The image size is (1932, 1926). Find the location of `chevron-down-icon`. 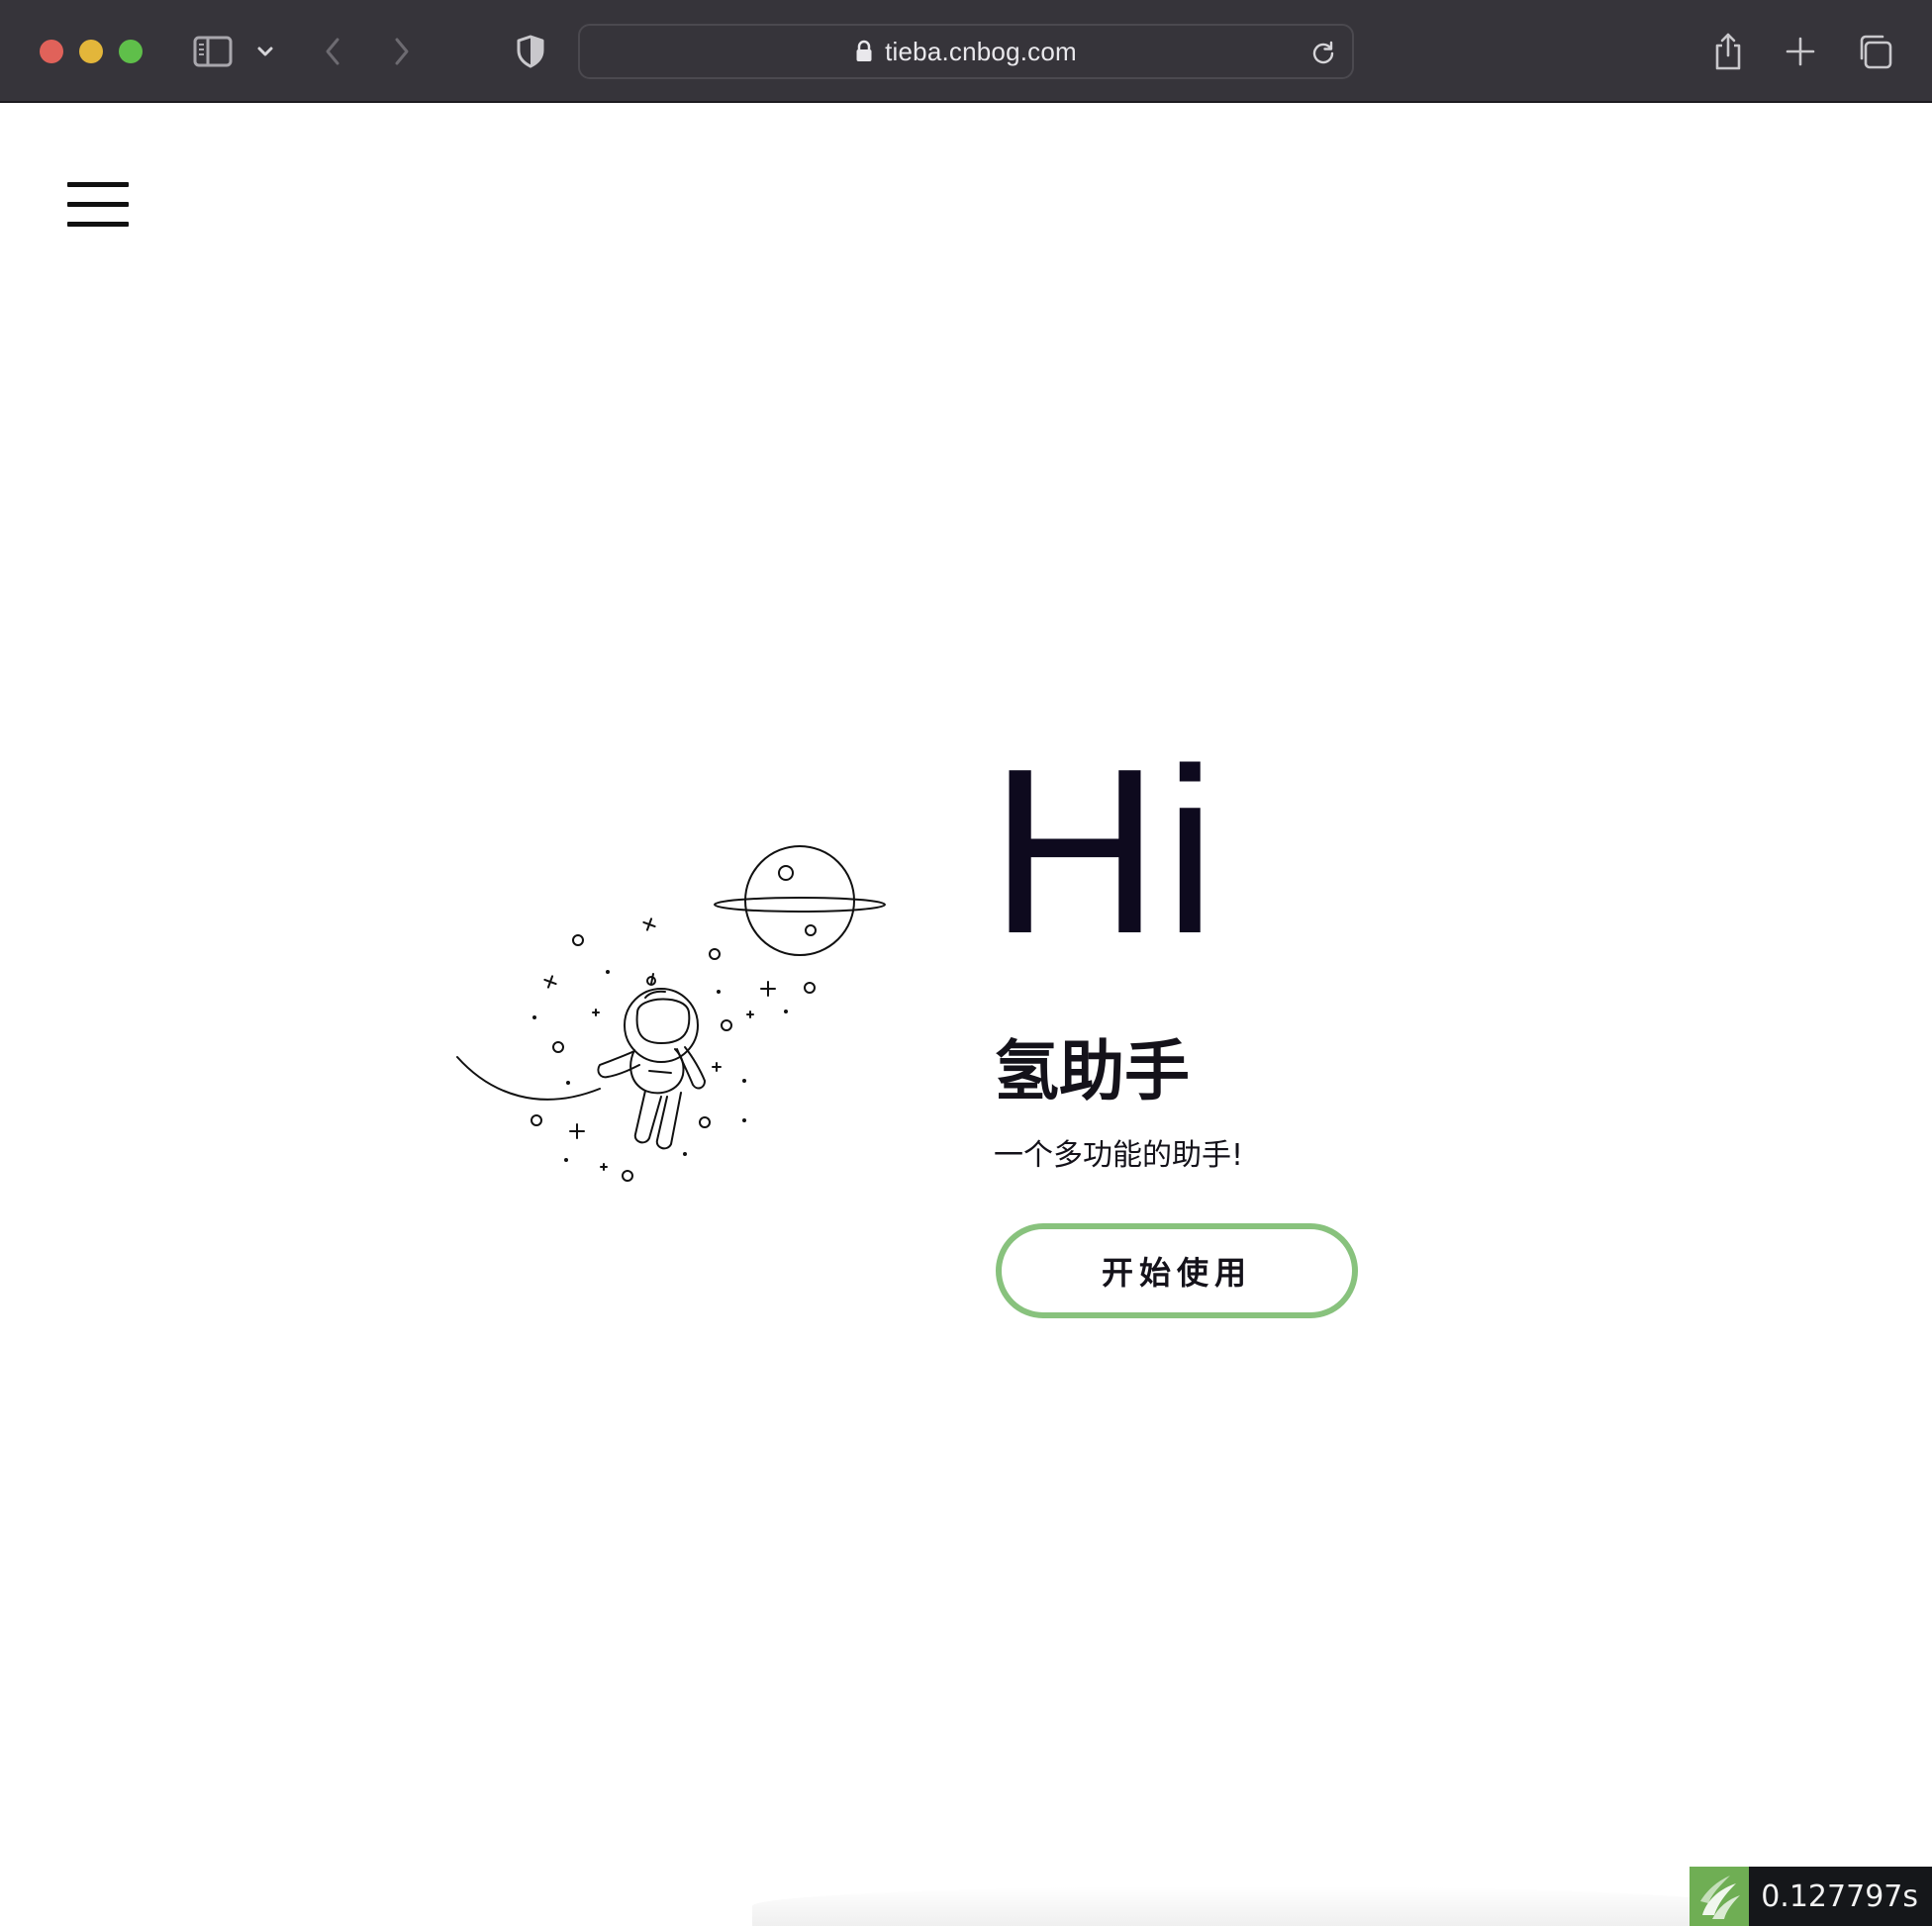

chevron-down-icon is located at coordinates (265, 51).